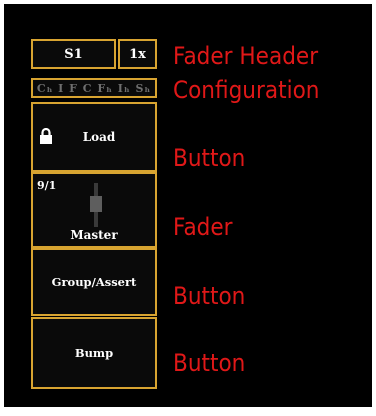 The width and height of the screenshot is (376, 416). I want to click on fader-header-page-label: S1, so click(73, 54).